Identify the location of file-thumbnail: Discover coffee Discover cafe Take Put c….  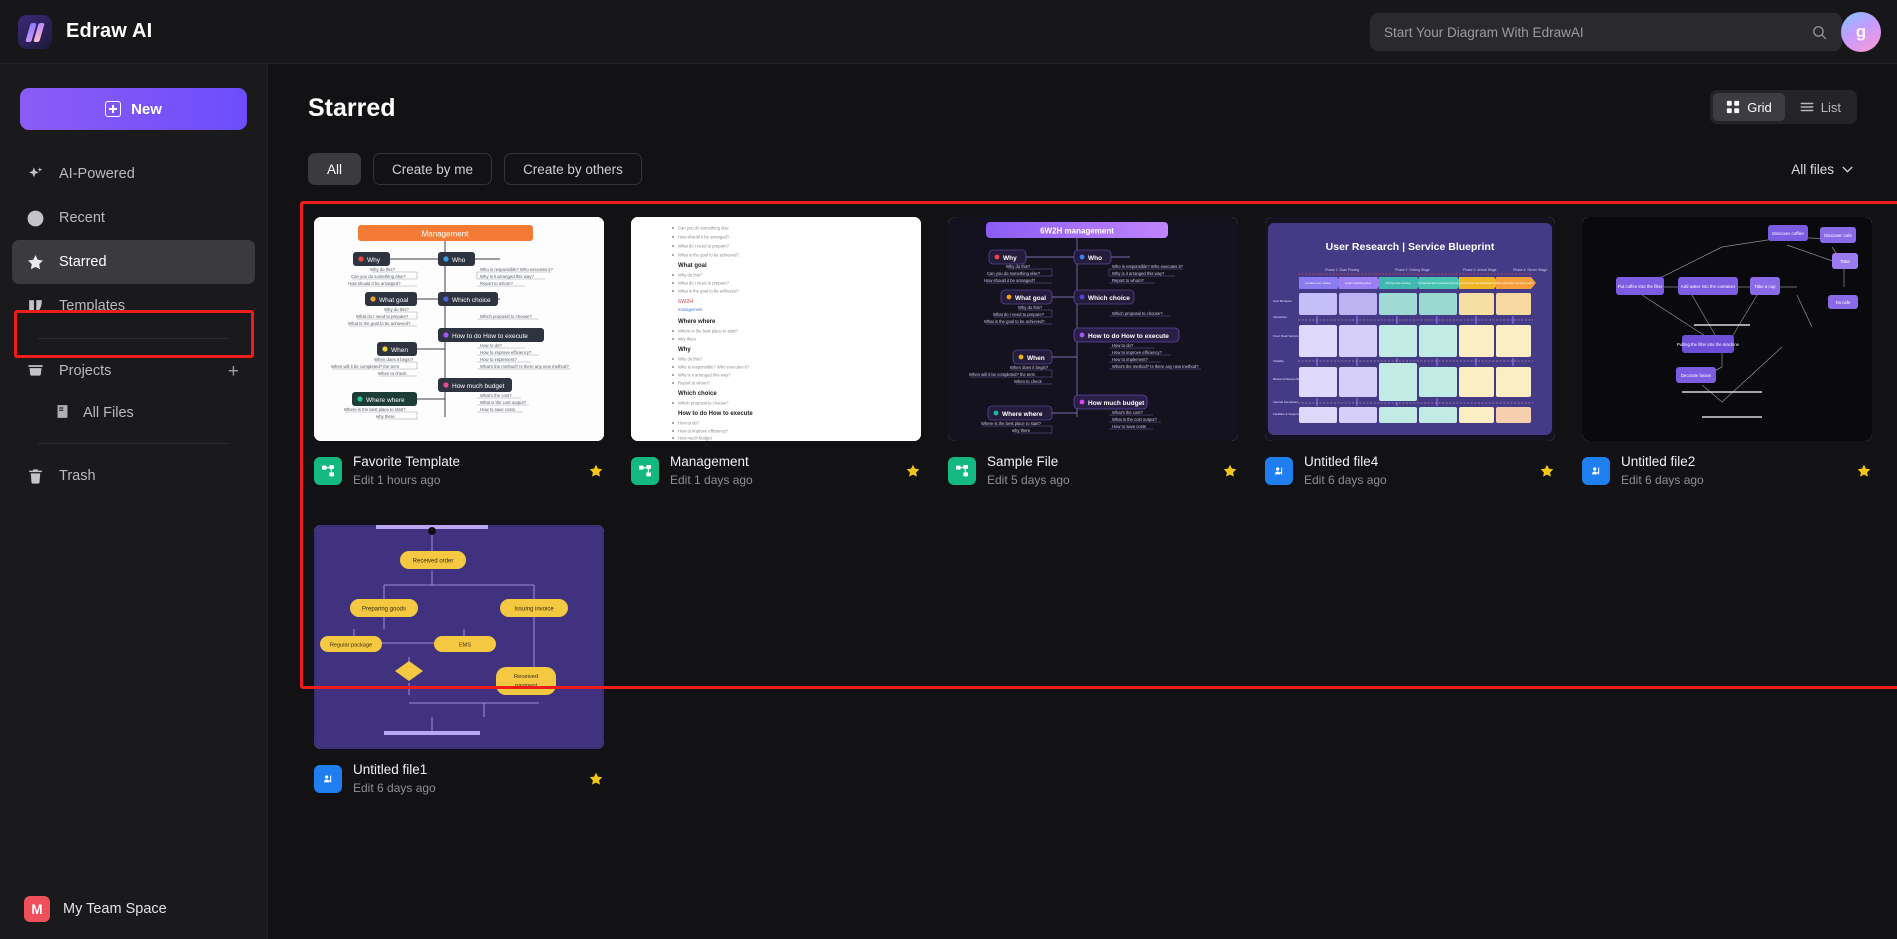
(1727, 329).